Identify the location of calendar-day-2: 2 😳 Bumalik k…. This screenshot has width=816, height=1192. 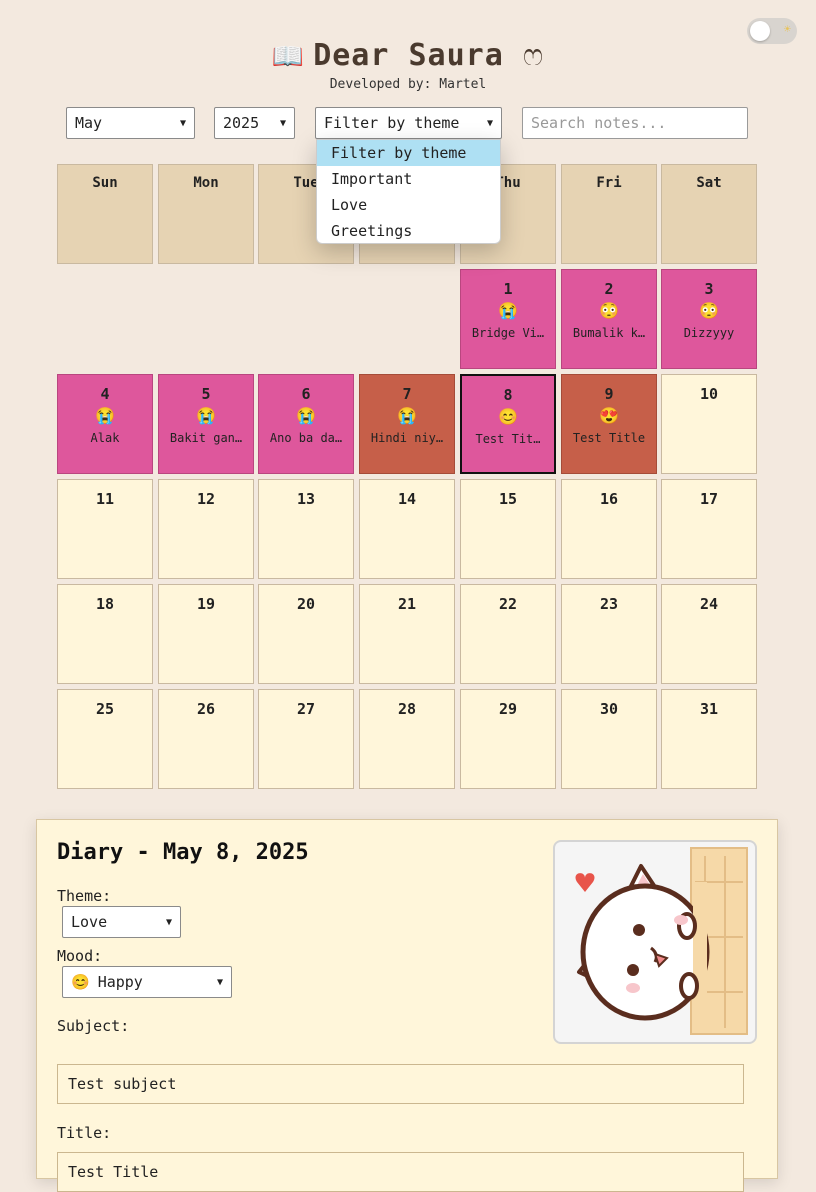
(609, 319).